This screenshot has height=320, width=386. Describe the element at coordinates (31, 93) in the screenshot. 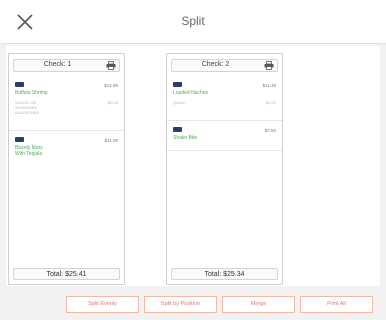

I see `item-name: Buffalo Shrimp` at that location.